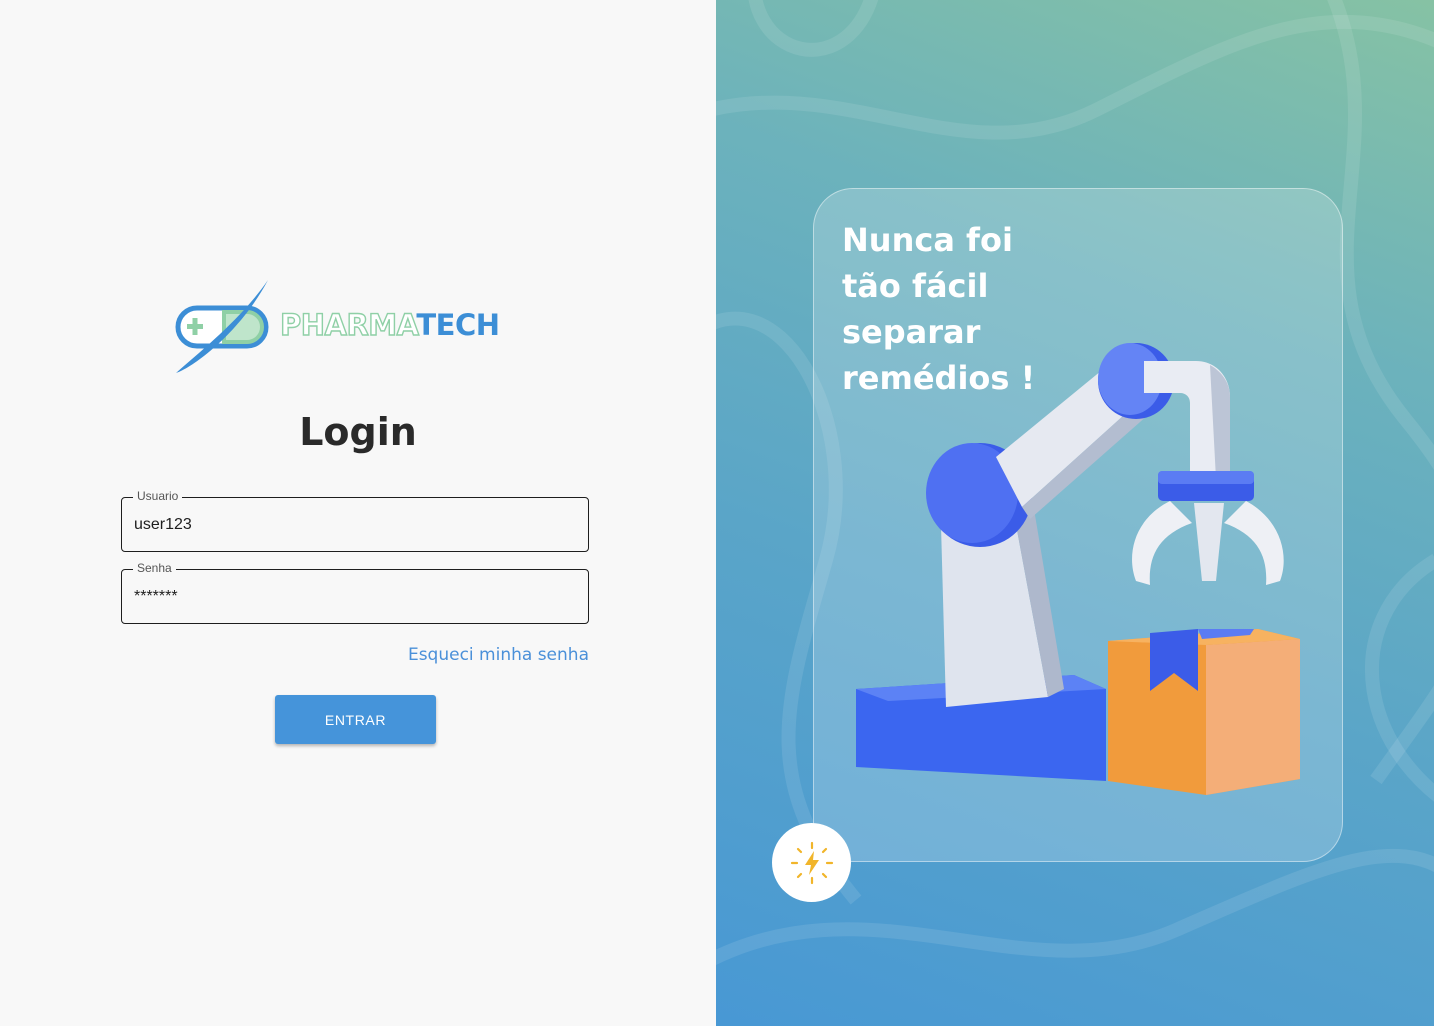 This screenshot has width=1434, height=1026. Describe the element at coordinates (498, 655) in the screenshot. I see `forgot-password-link: Esqueci minha senha` at that location.